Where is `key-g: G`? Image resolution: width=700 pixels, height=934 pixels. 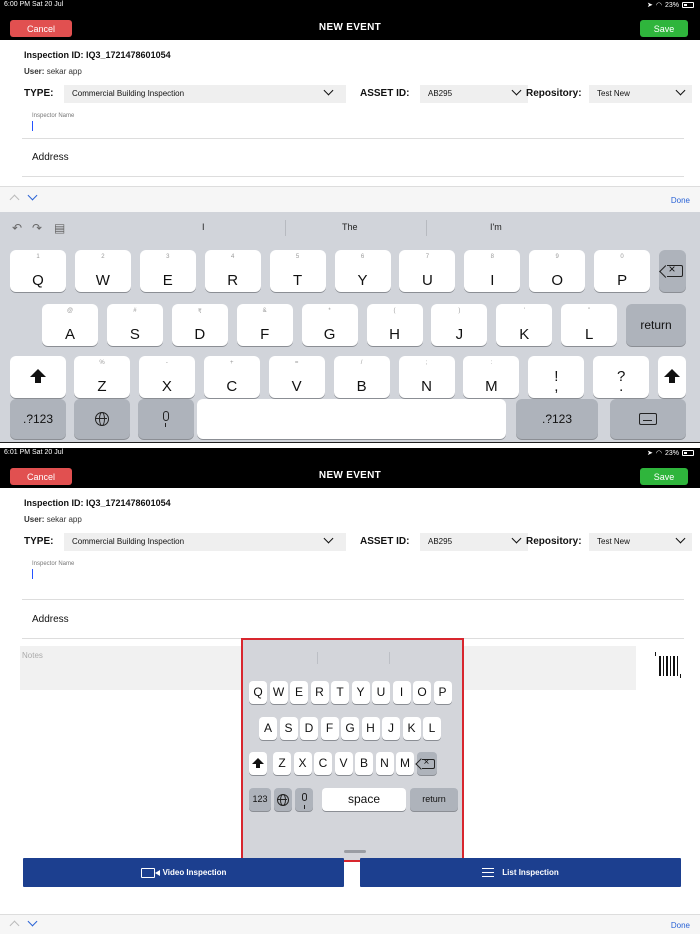
key-g: G is located at coordinates (350, 728).